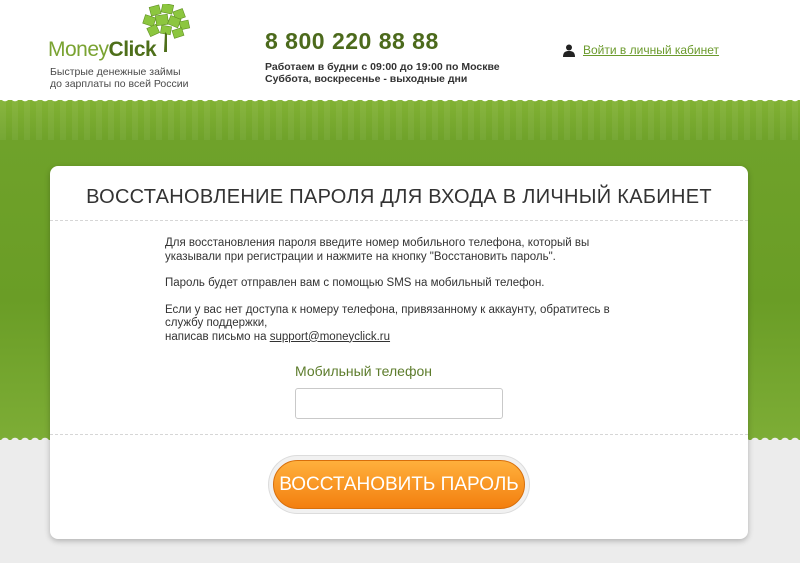 This screenshot has width=800, height=563. What do you see at coordinates (330, 337) in the screenshot?
I see `support-email-link: support@moneyclick.ru` at bounding box center [330, 337].